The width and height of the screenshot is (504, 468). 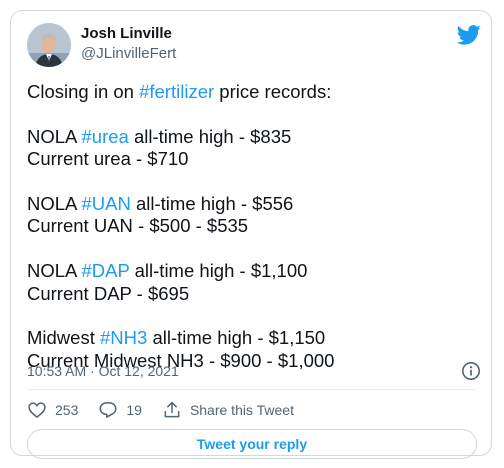 I want to click on tweet-text-segment: all-time high - $835, so click(x=210, y=136).